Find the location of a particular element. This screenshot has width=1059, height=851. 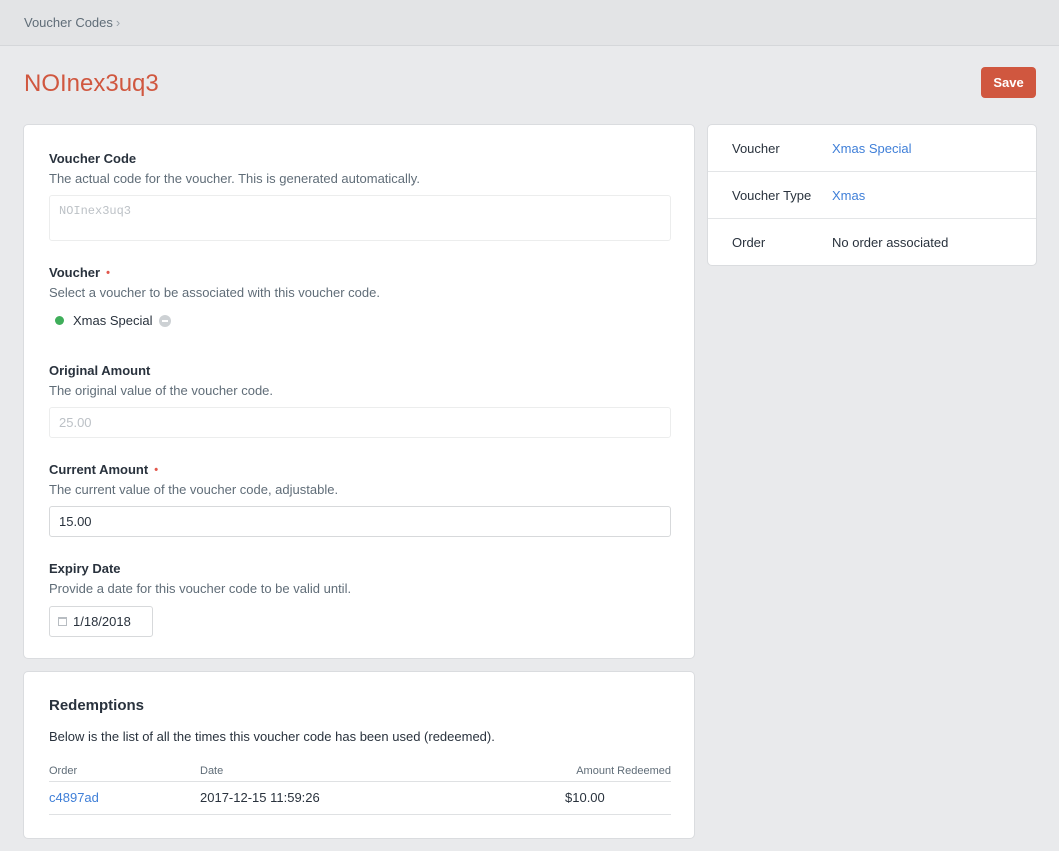

selected-voucher-element: Xmas Special is located at coordinates (360, 320).